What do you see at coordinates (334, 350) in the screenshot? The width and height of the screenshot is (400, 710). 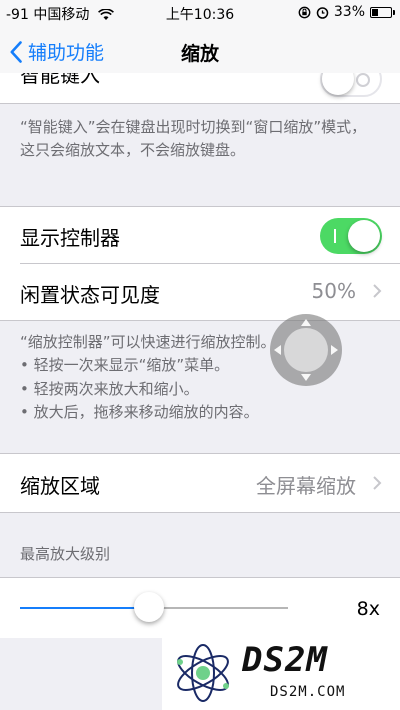 I see `arrow-right-icon` at bounding box center [334, 350].